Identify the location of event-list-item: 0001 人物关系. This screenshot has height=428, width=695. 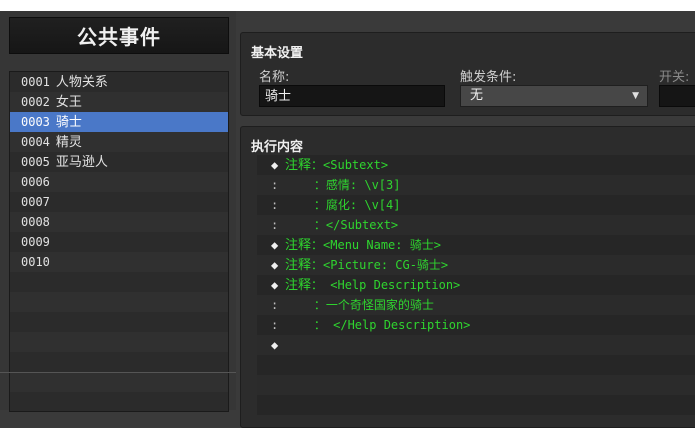
(119, 82).